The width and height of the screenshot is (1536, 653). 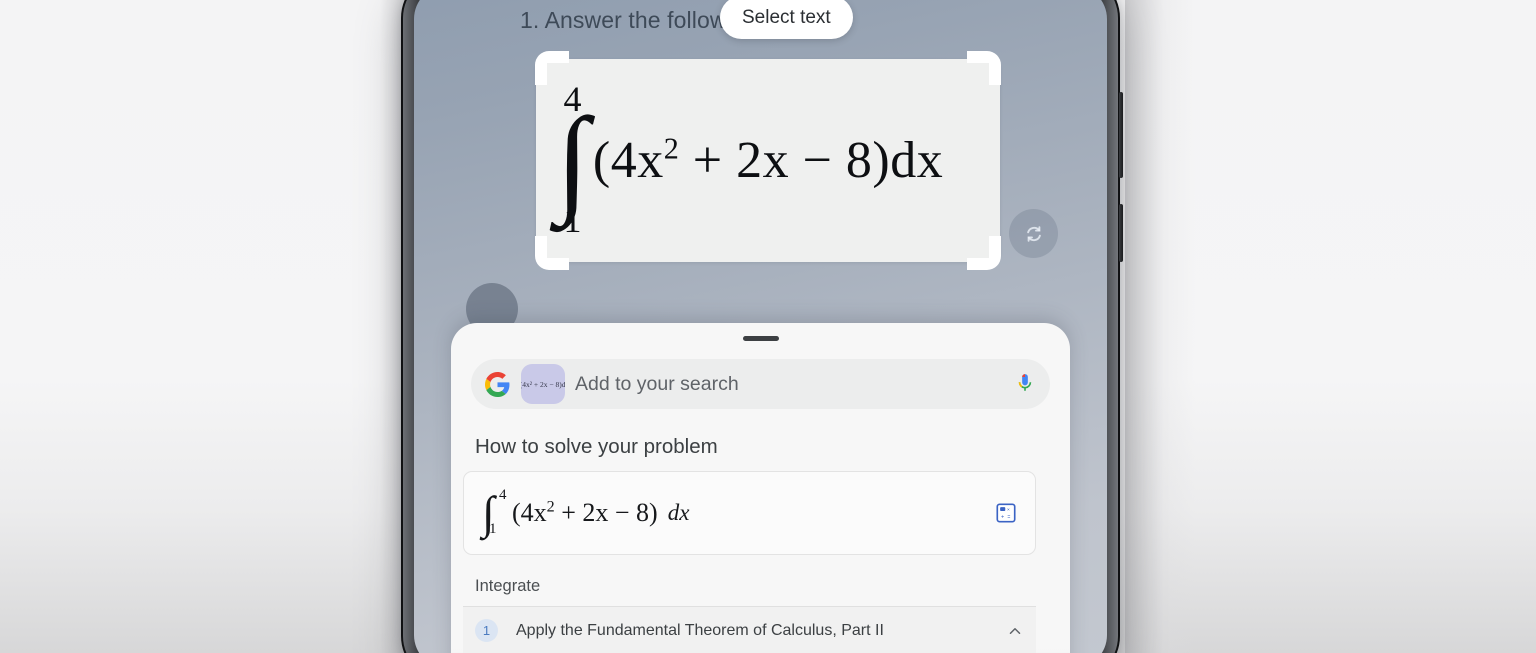 I want to click on problem-expression-card: ∫ 4 1 (4x2 + 2x − 8) dx × + =, so click(x=749, y=513).